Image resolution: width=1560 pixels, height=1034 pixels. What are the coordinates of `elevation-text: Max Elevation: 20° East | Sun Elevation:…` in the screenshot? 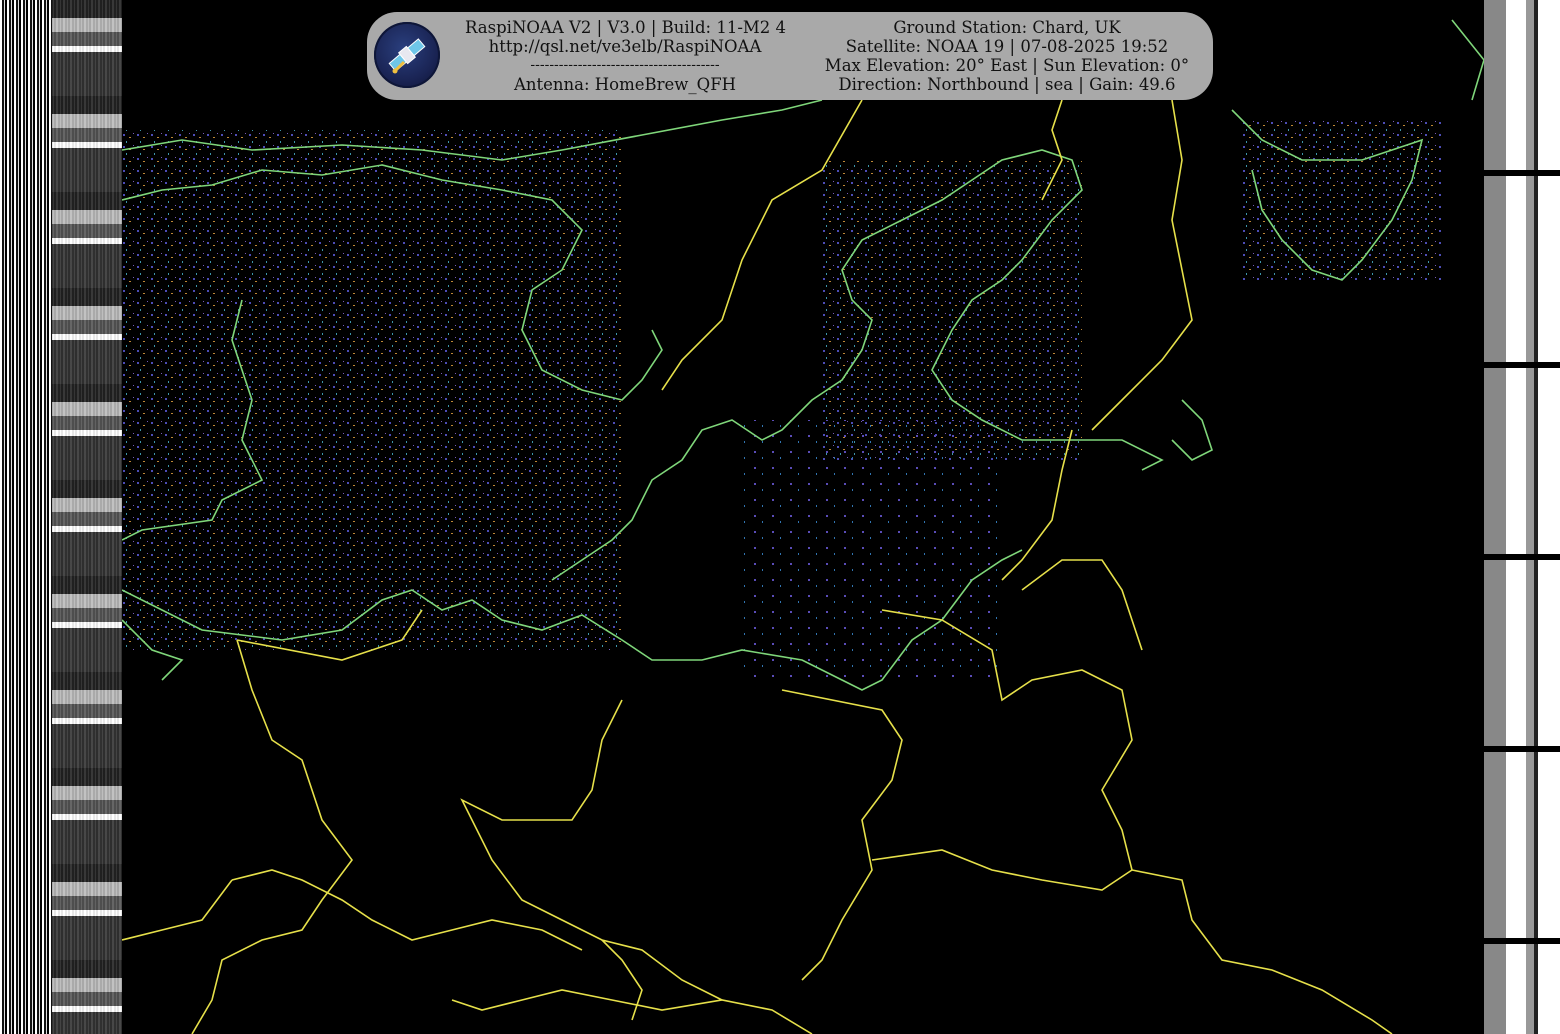 It's located at (1007, 65).